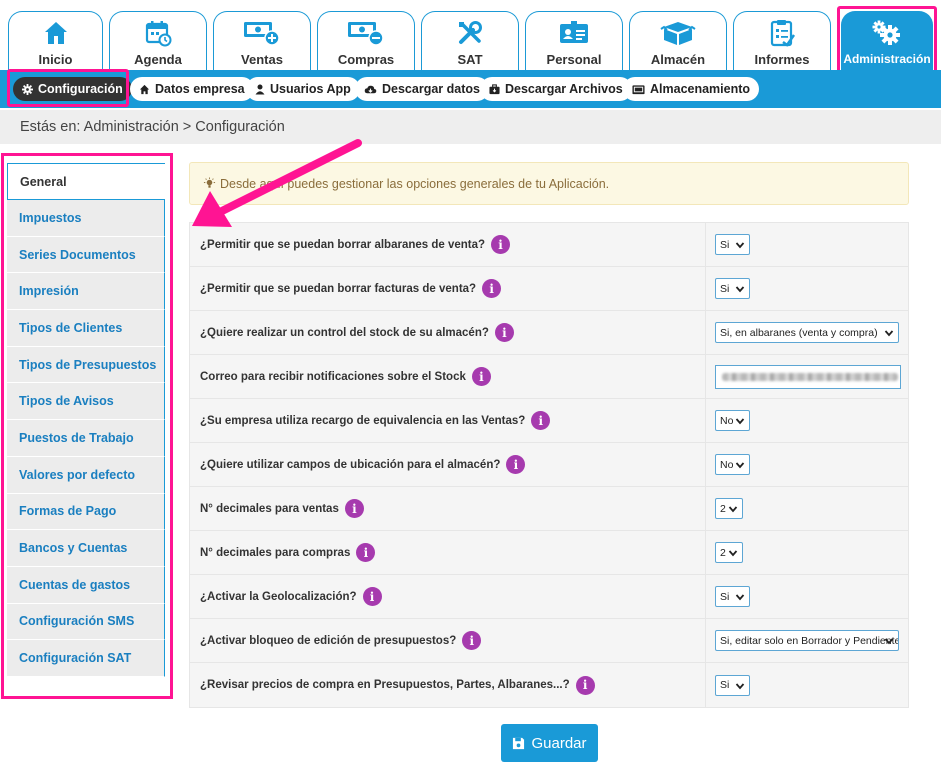  What do you see at coordinates (370, 89) in the screenshot?
I see `cloud-download-icon` at bounding box center [370, 89].